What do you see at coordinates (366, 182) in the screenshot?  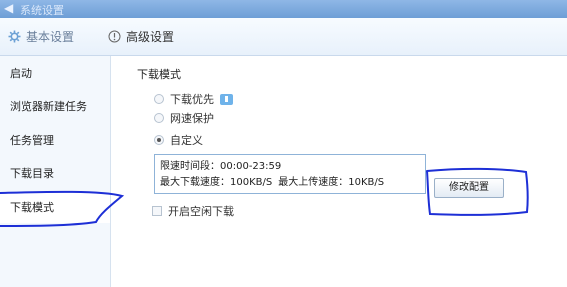 I see `max-upload-value: 10KB/S` at bounding box center [366, 182].